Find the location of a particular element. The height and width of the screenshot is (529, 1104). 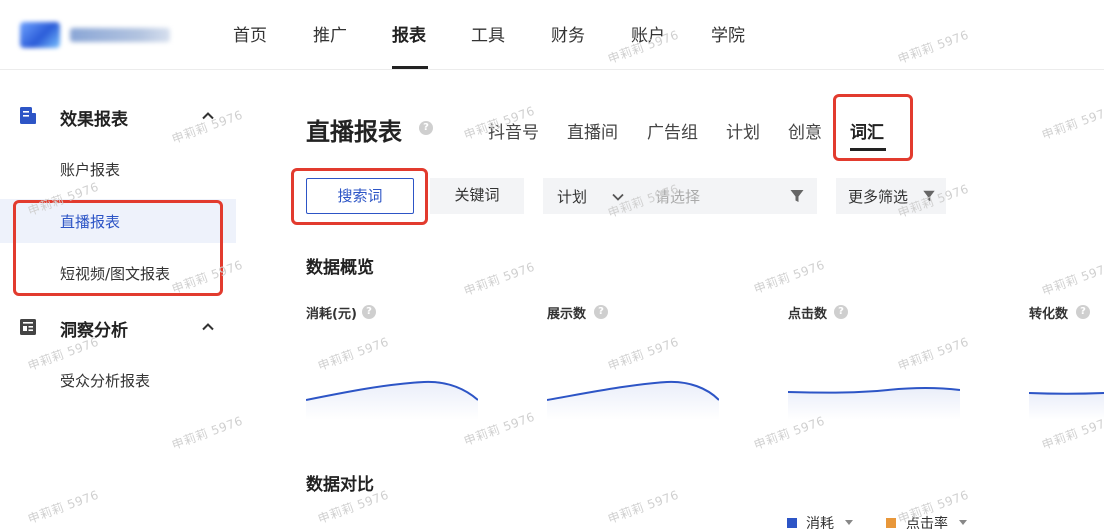

legend-label-ctr: 点击率 is located at coordinates (927, 521).